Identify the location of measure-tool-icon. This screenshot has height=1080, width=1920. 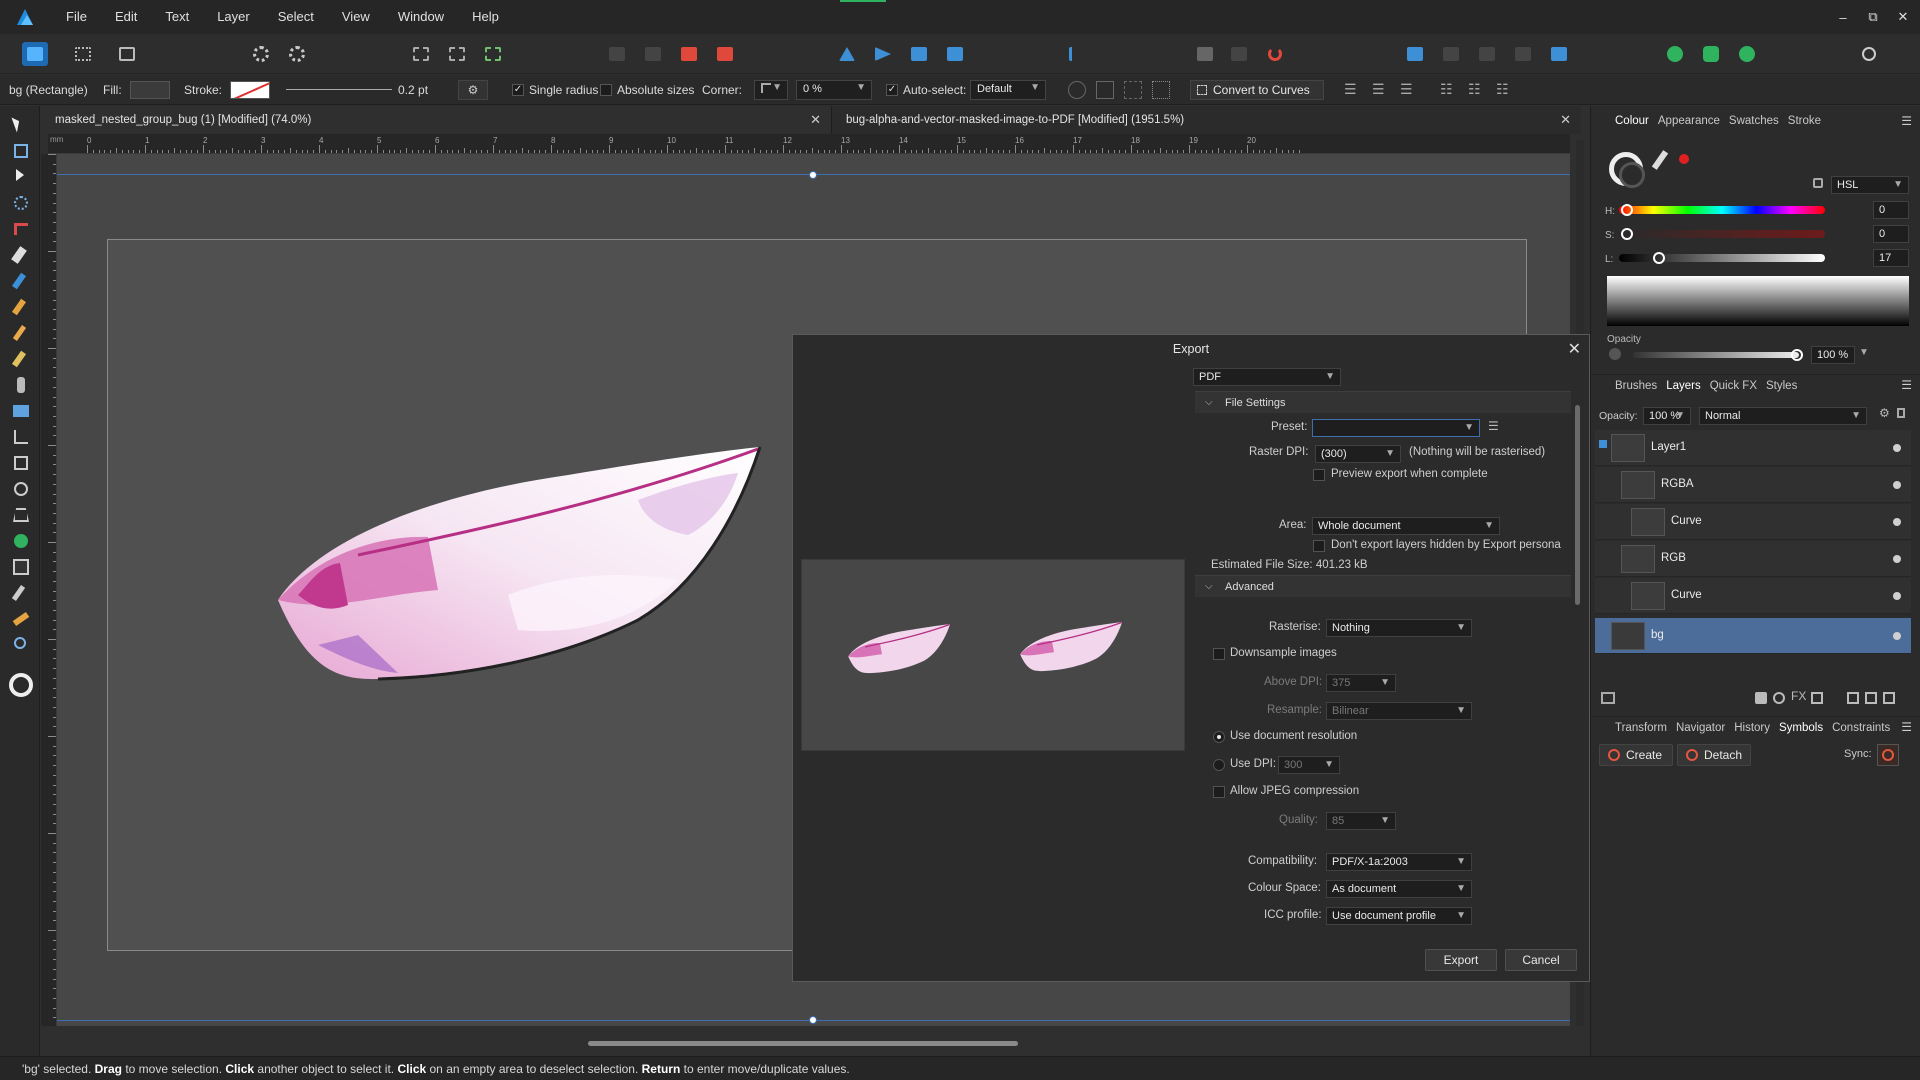
(21, 619).